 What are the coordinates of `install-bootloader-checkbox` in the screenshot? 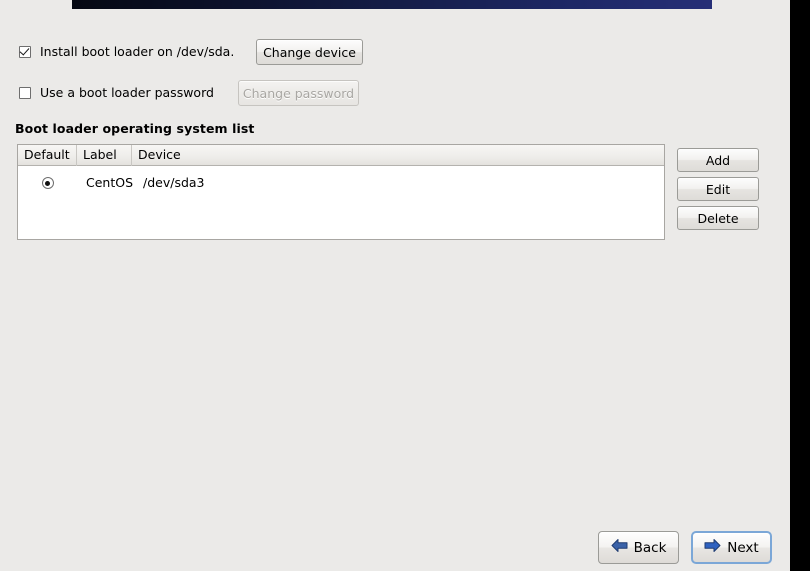 It's located at (25, 52).